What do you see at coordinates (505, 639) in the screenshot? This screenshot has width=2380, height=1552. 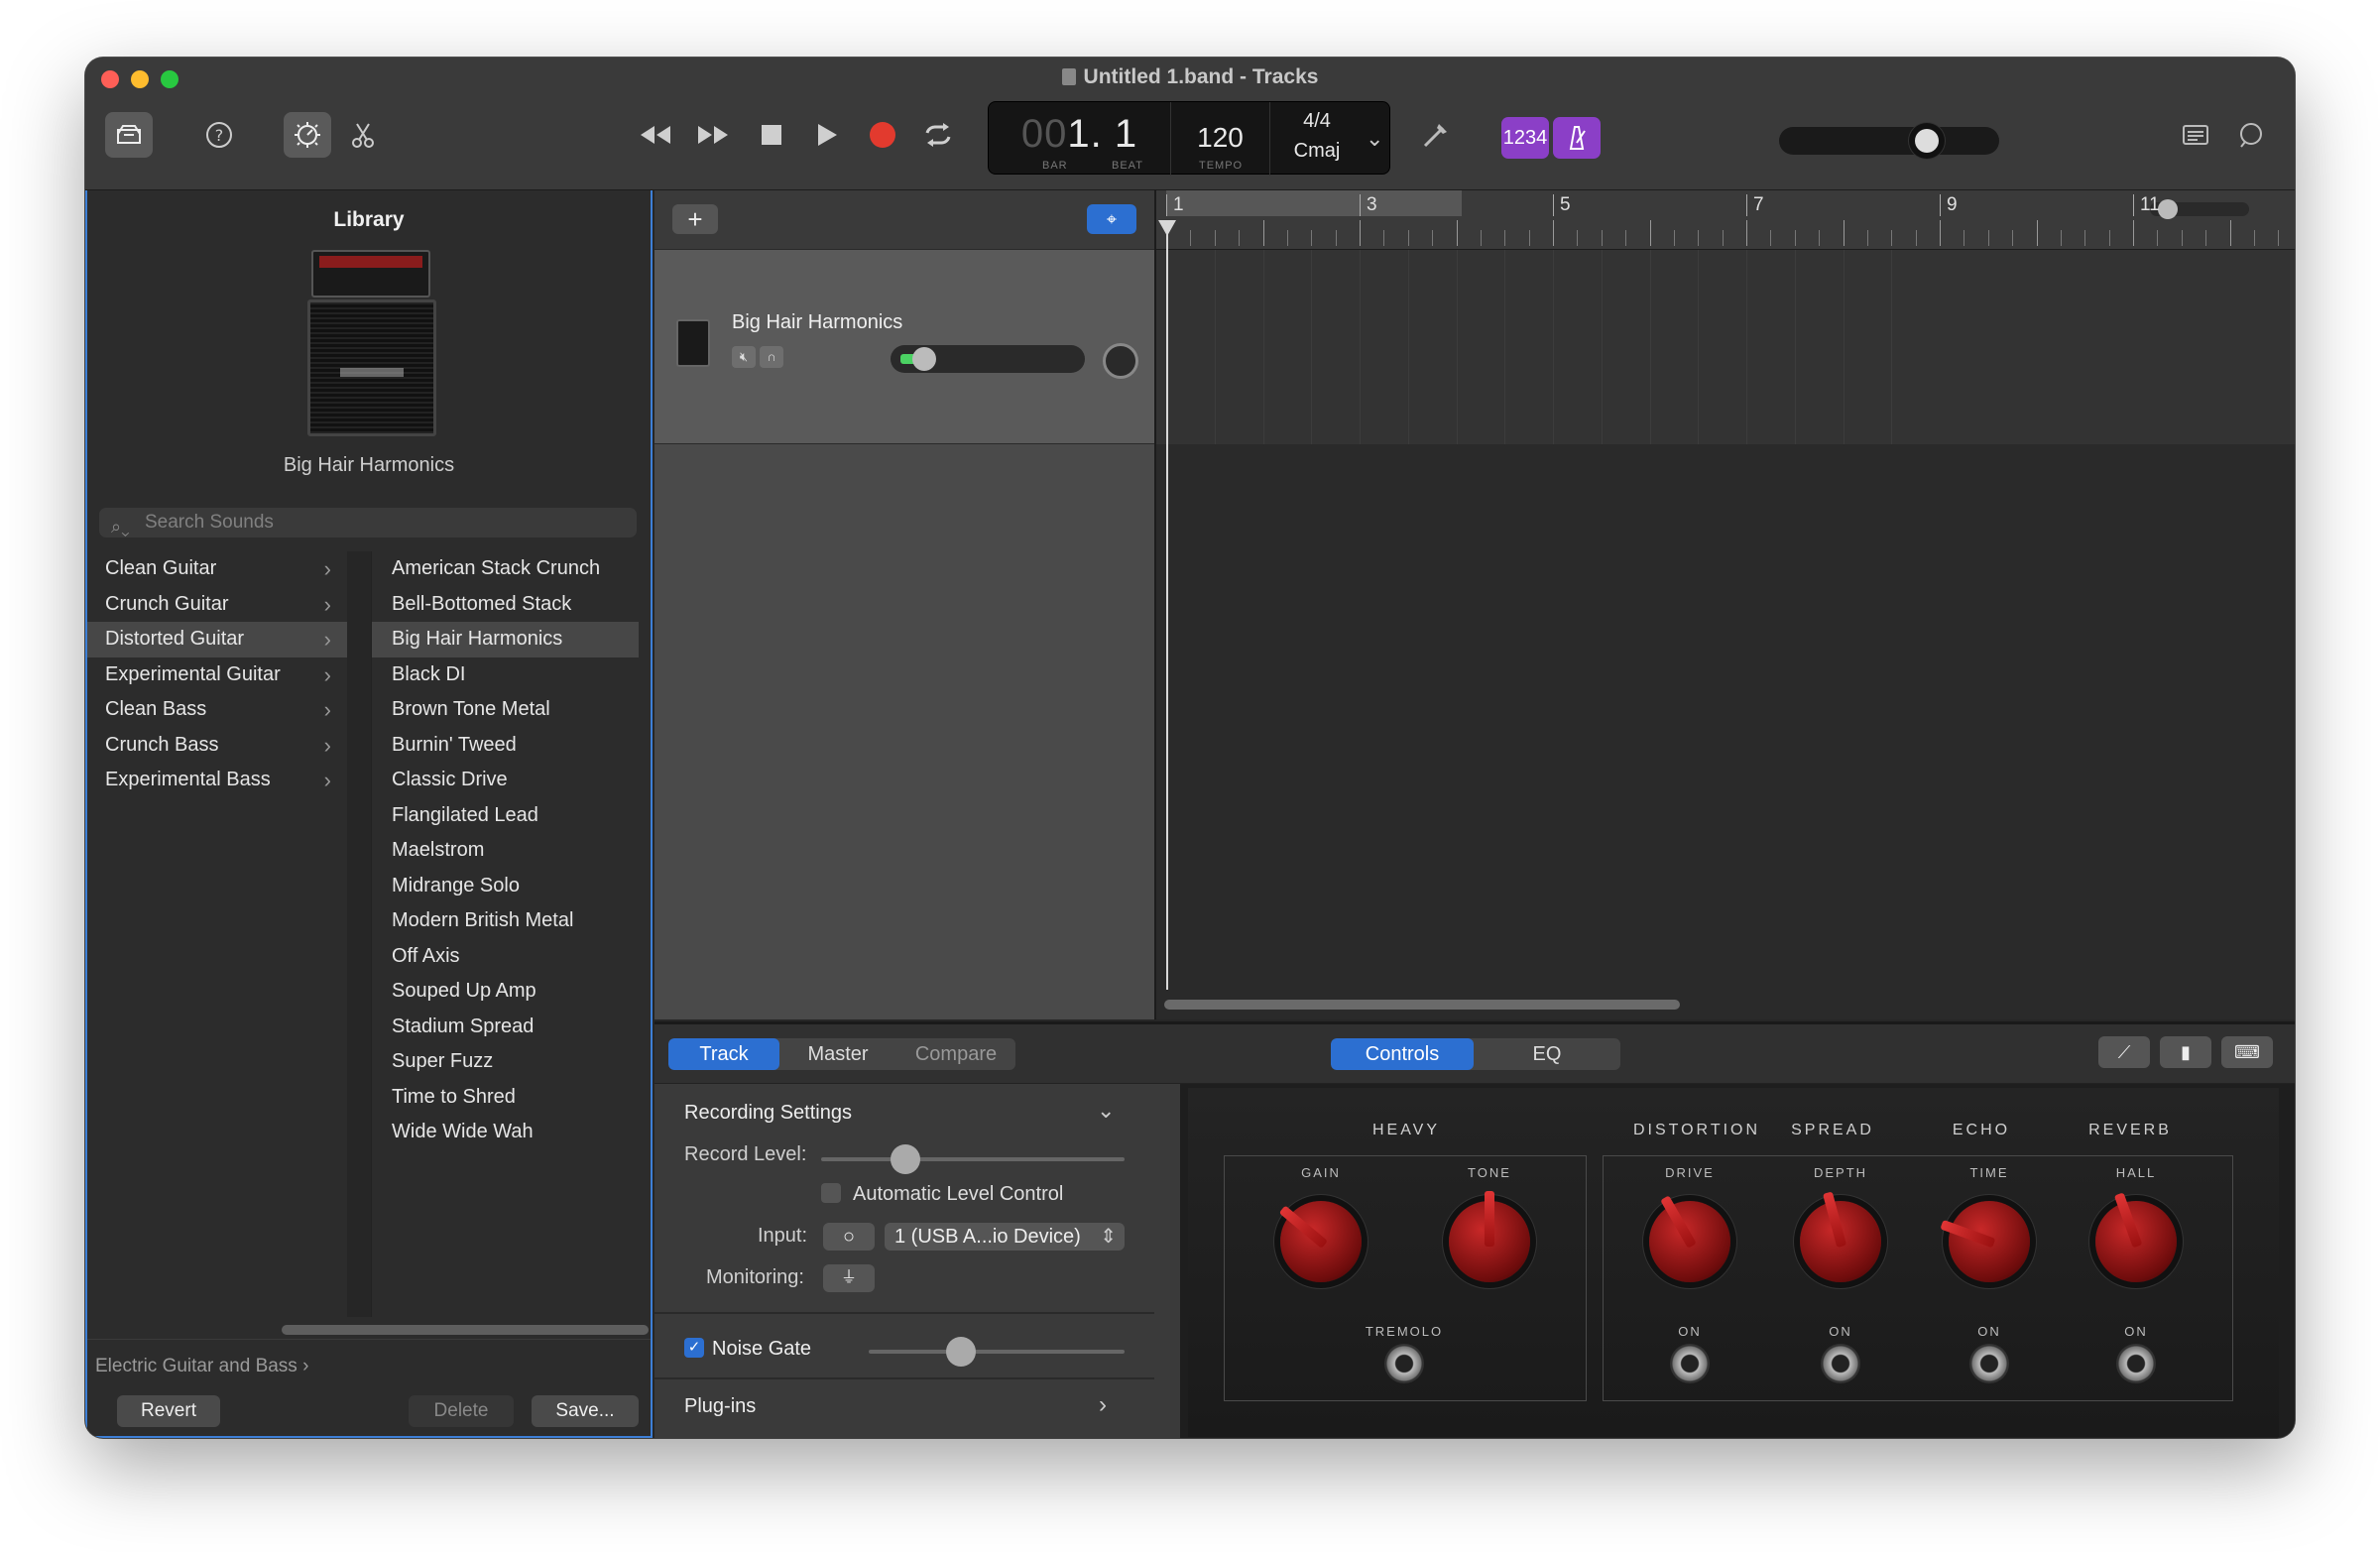 I see `sound-item: Big Hair Harmonics` at bounding box center [505, 639].